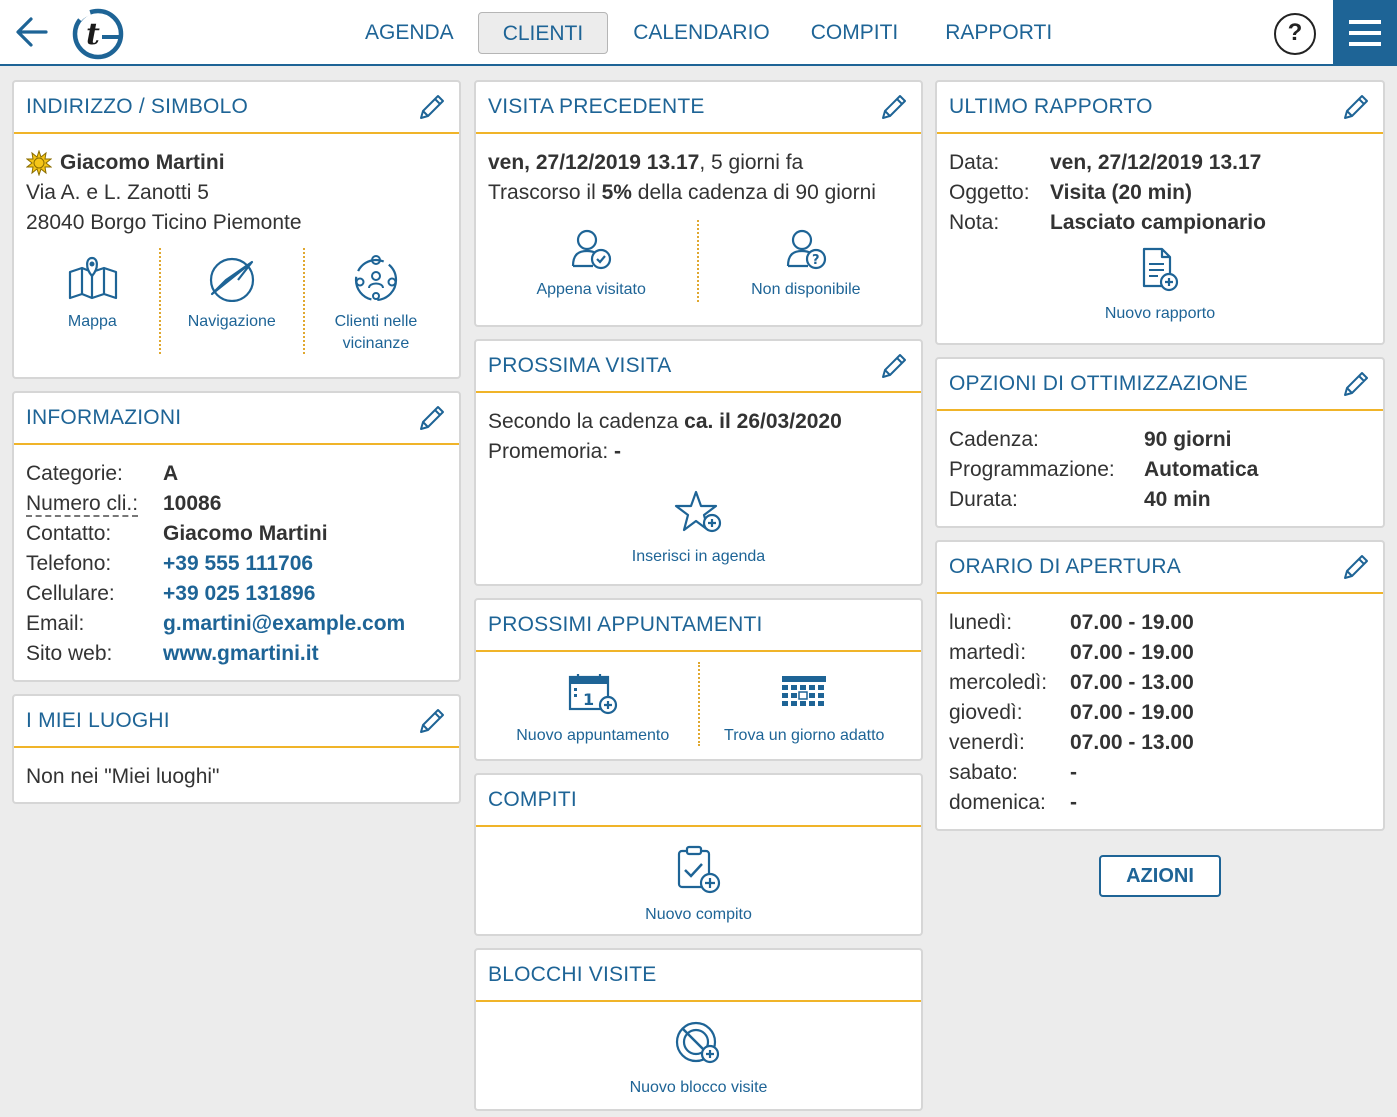 Image resolution: width=1397 pixels, height=1117 pixels. Describe the element at coordinates (804, 691) in the screenshot. I see `calendar-grid-icon` at that location.